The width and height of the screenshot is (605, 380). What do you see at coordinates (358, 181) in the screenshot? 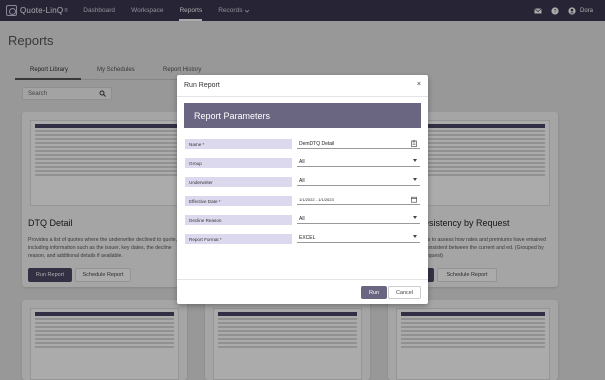
I see `underwriter-select: All` at bounding box center [358, 181].